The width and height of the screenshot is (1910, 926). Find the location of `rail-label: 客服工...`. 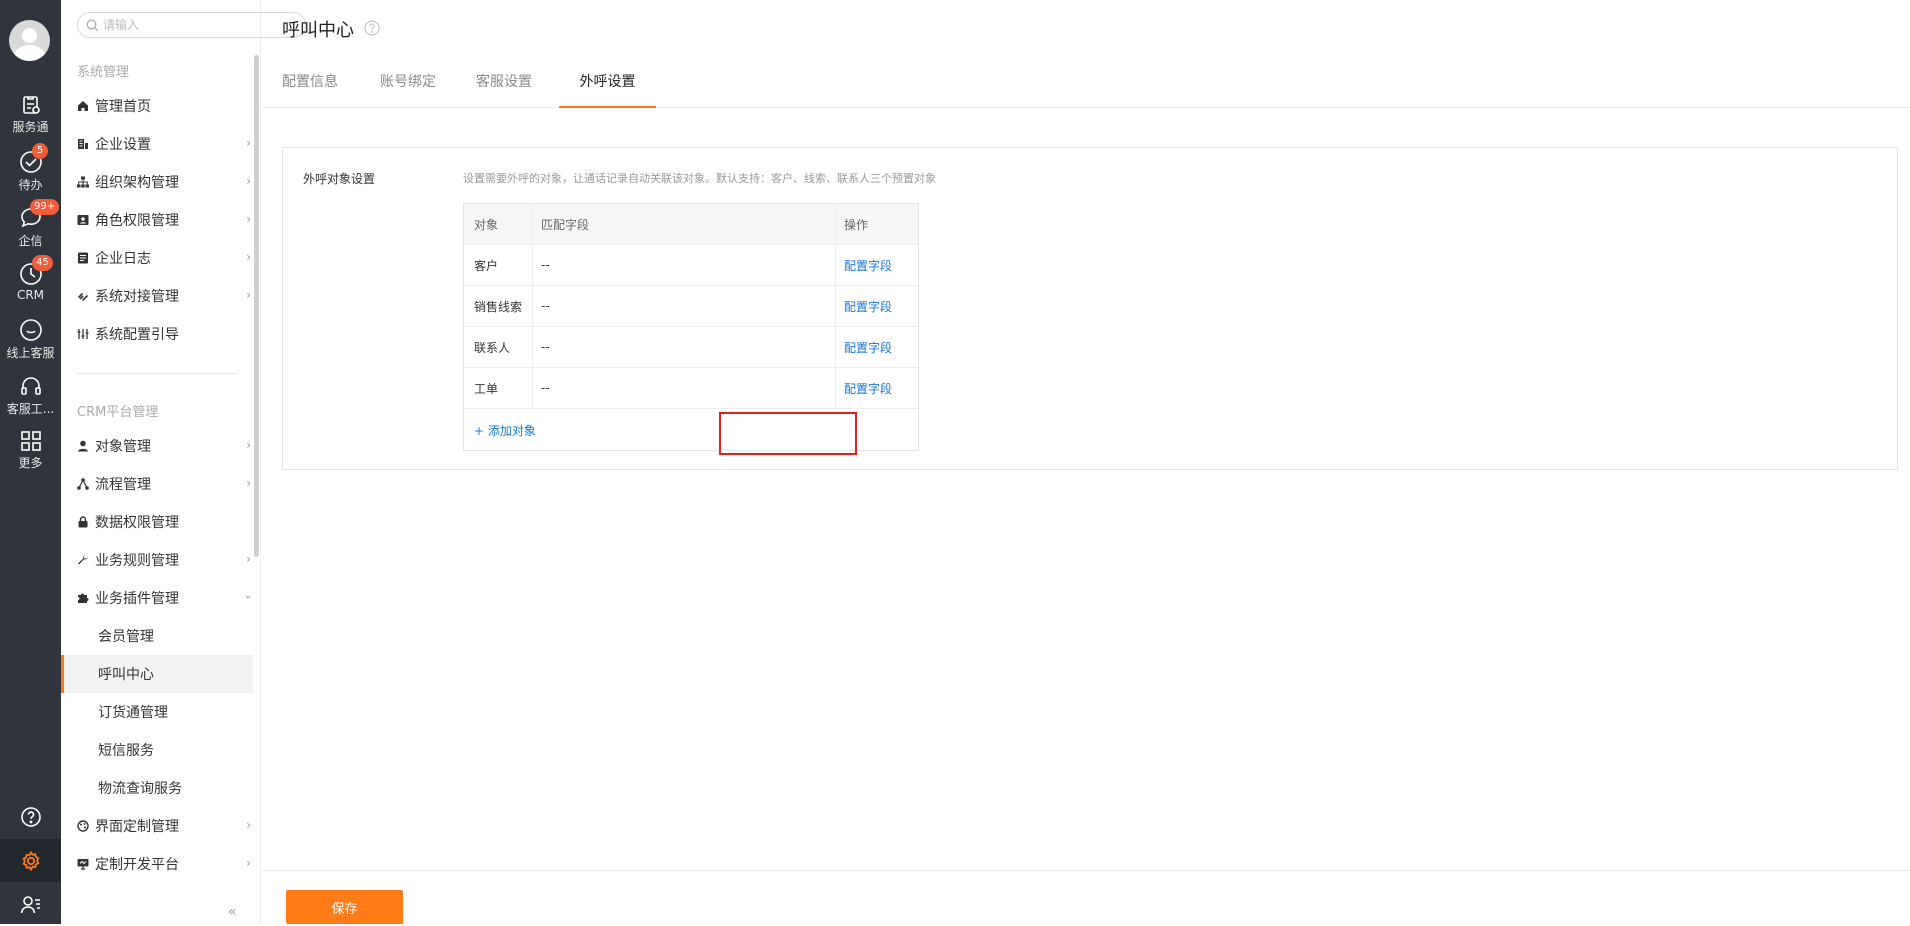

rail-label: 客服工... is located at coordinates (30, 409).